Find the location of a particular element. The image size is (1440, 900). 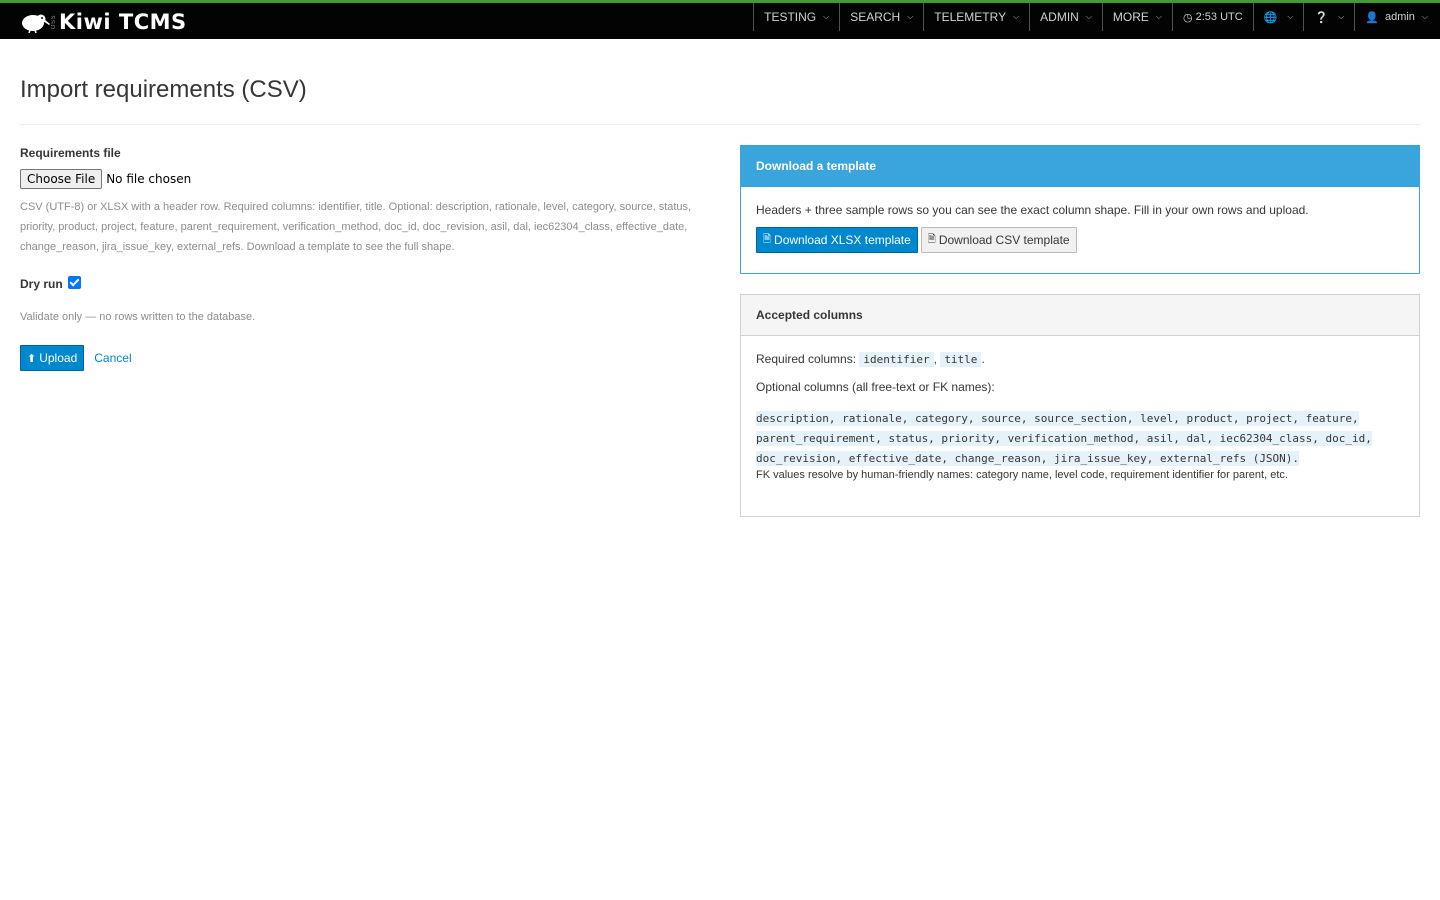

nav-admin: ADMIN ⌵ is located at coordinates (1065, 17).